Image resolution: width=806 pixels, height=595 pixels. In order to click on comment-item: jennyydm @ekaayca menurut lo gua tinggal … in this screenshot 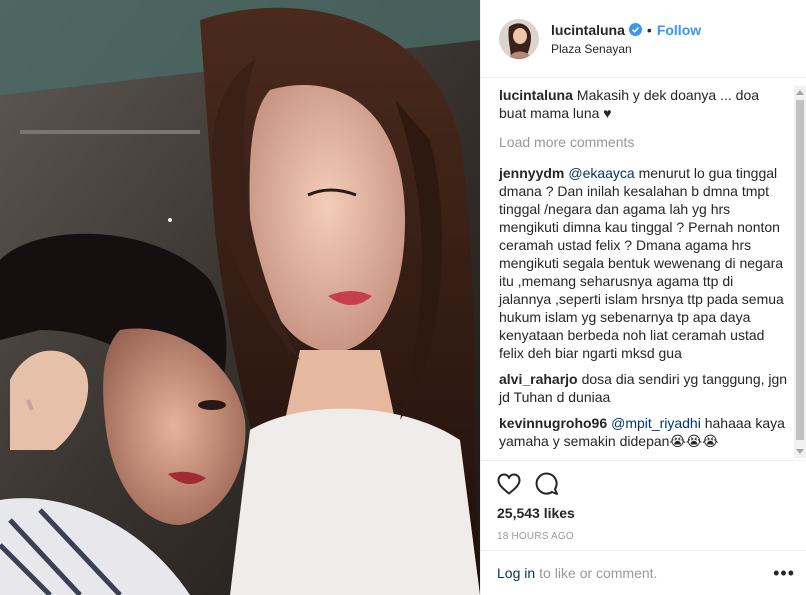, I will do `click(644, 263)`.